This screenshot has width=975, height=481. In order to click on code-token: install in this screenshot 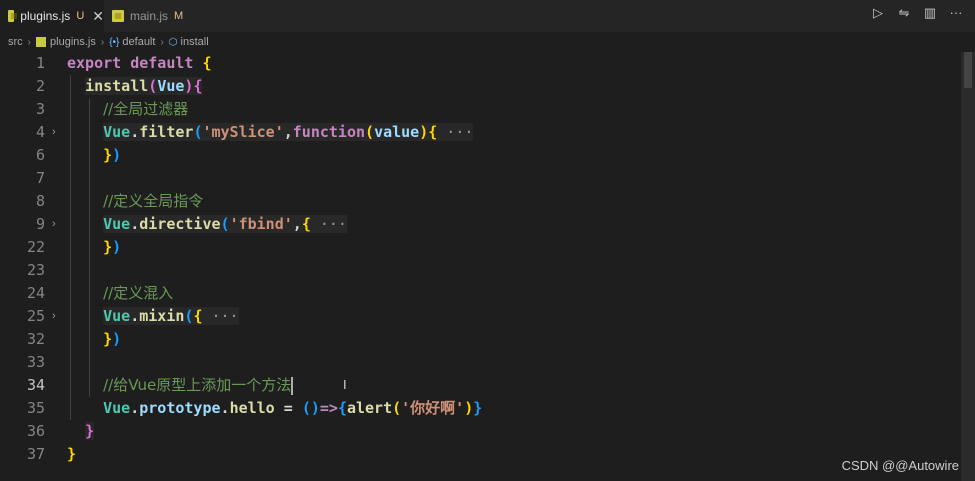, I will do `click(117, 86)`.